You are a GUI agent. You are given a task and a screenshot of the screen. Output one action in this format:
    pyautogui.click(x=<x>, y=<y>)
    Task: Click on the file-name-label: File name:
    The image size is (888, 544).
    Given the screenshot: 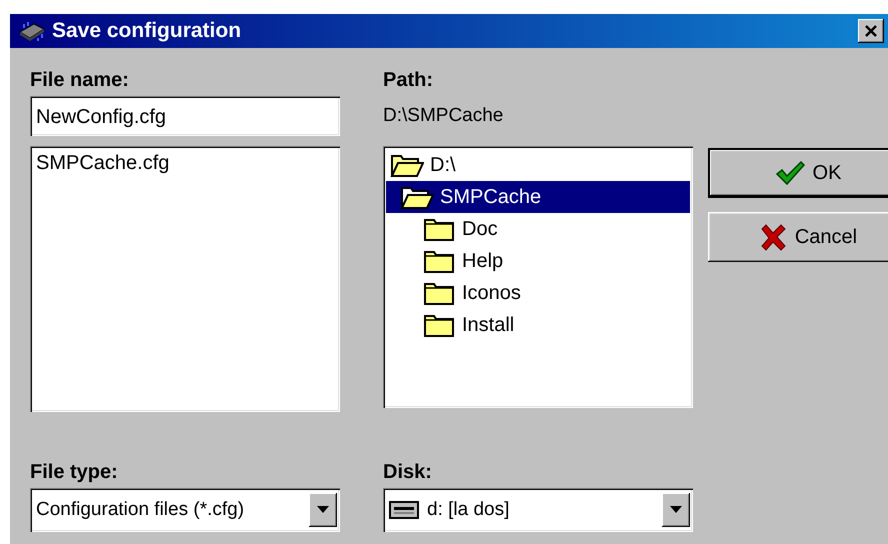 What is the action you would take?
    pyautogui.click(x=79, y=80)
    